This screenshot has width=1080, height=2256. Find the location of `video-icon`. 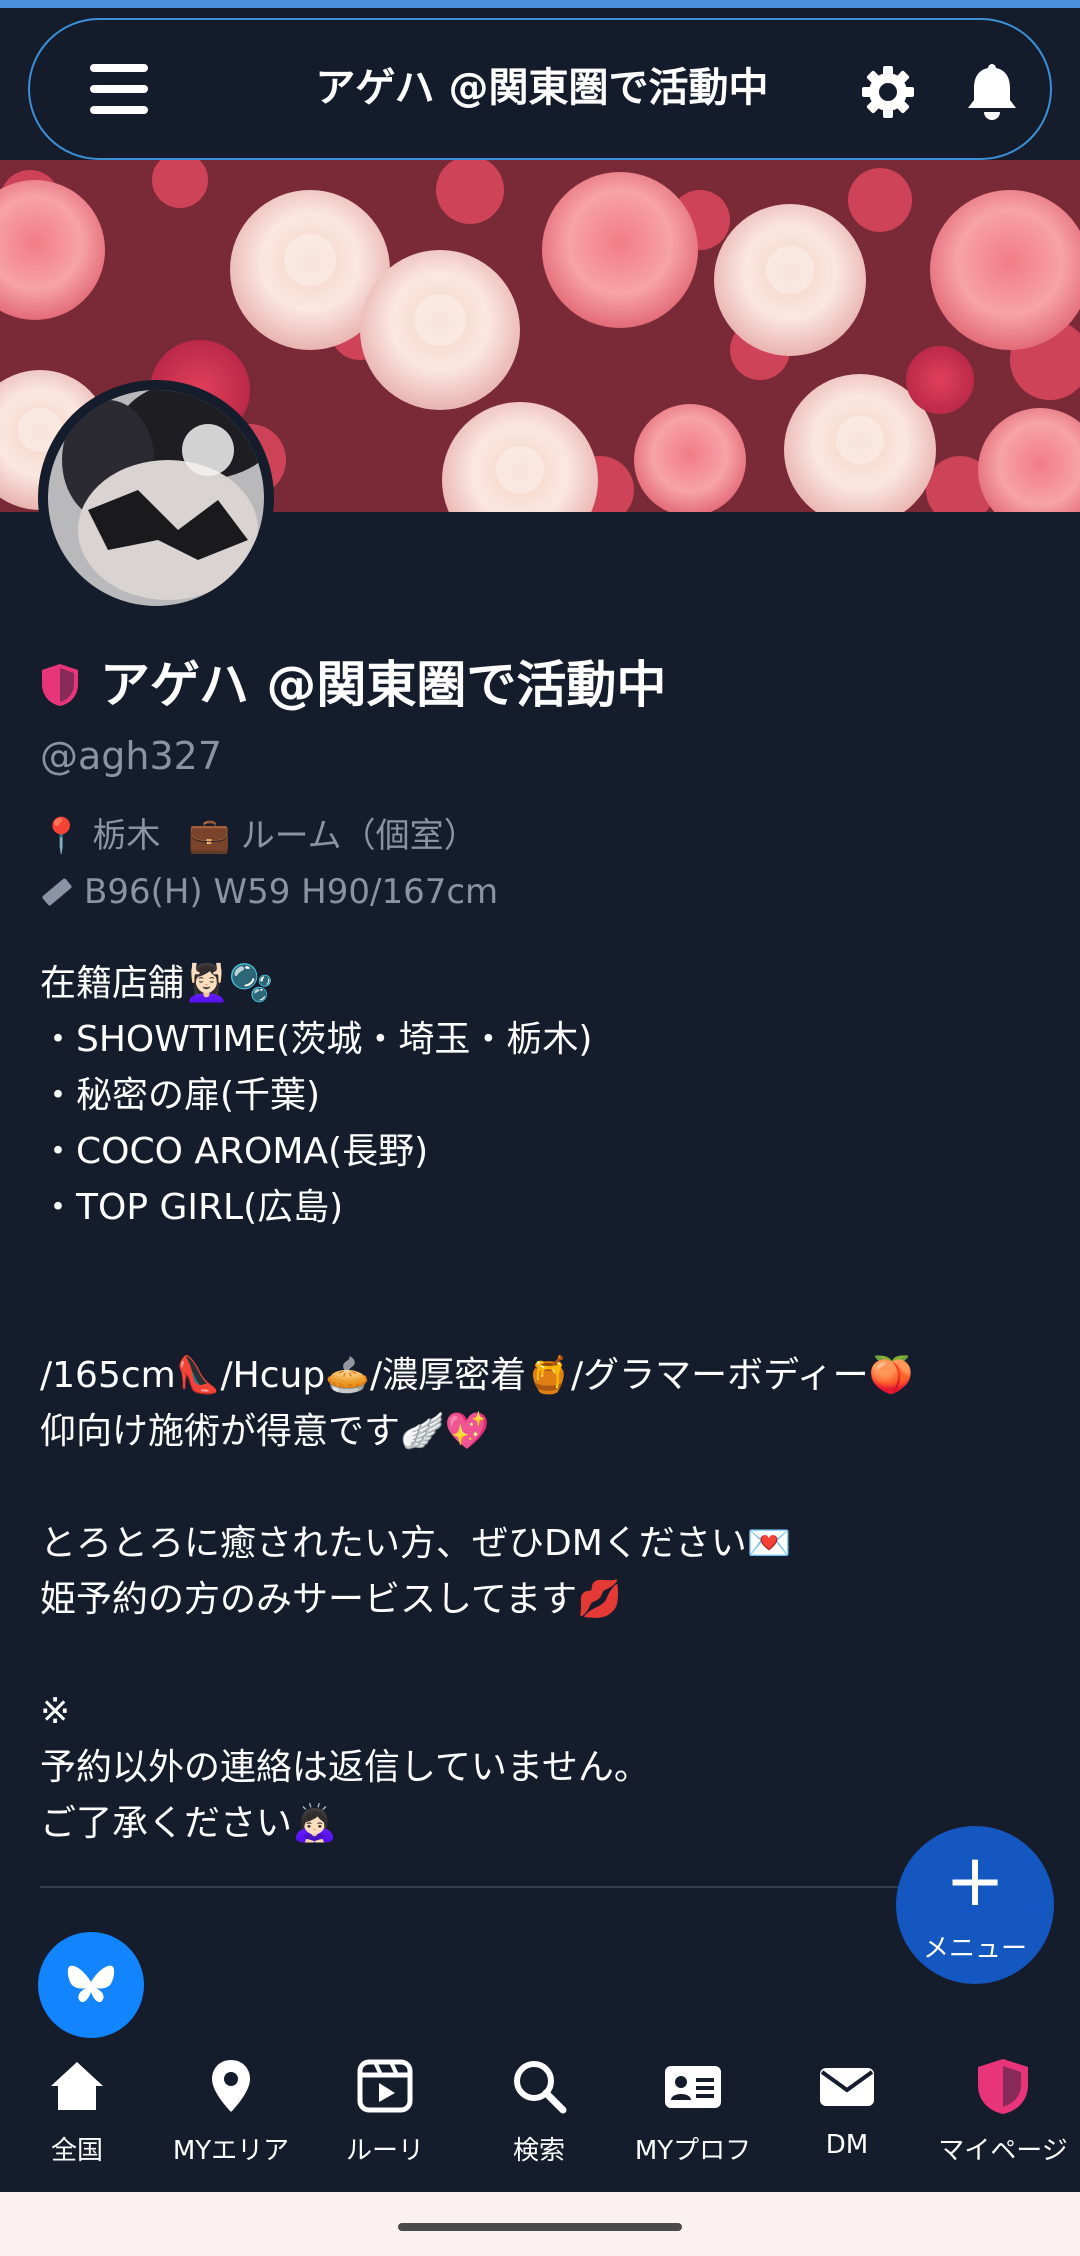

video-icon is located at coordinates (385, 2086).